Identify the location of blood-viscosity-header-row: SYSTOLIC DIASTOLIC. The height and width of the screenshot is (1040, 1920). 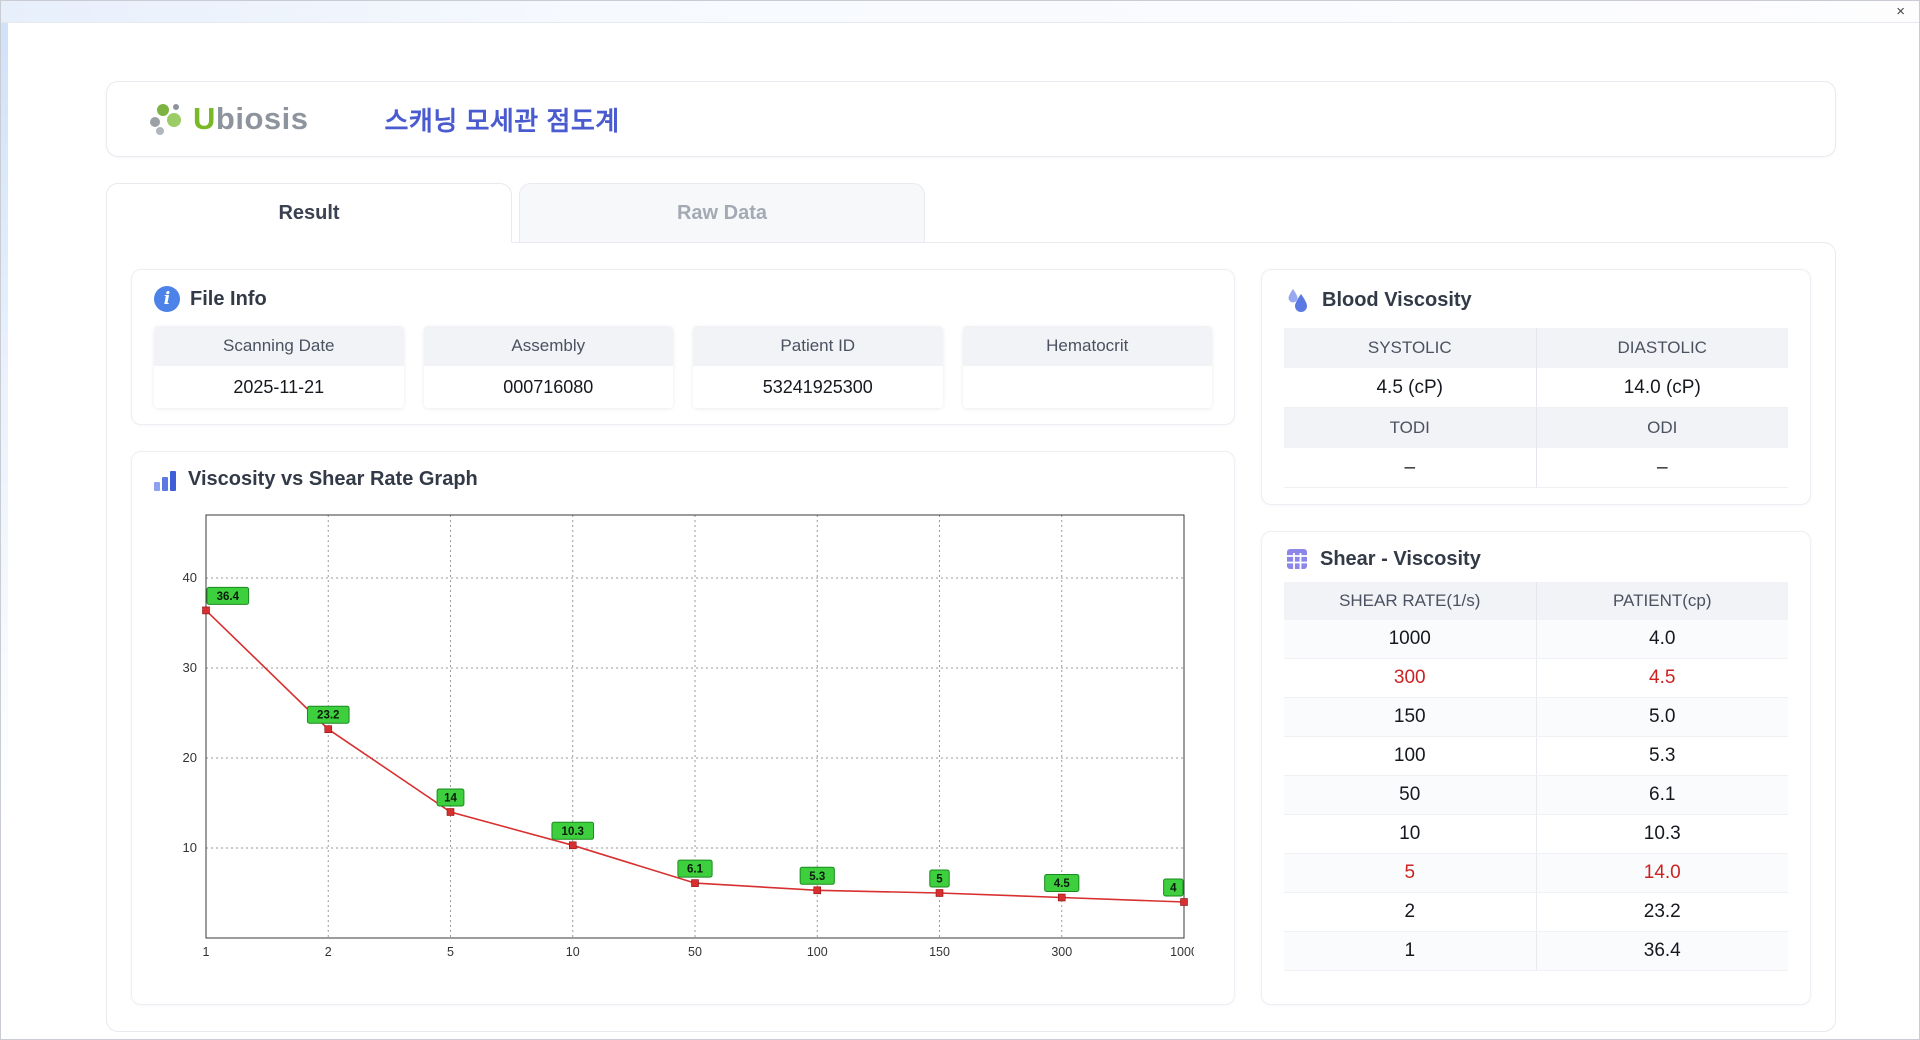
(1536, 348).